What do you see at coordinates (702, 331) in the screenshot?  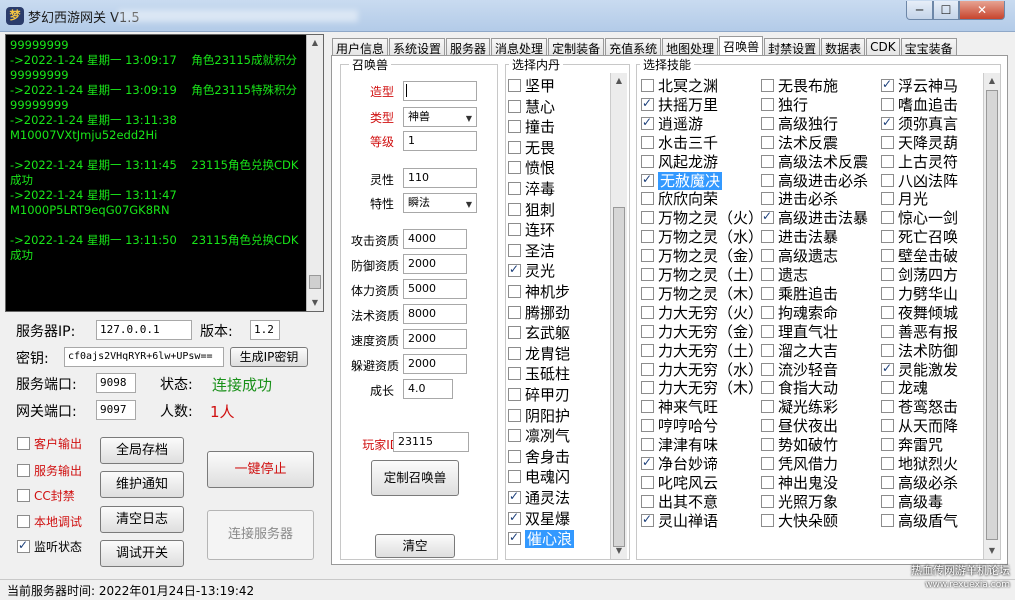 I see `list-item: 力大无穷（金）` at bounding box center [702, 331].